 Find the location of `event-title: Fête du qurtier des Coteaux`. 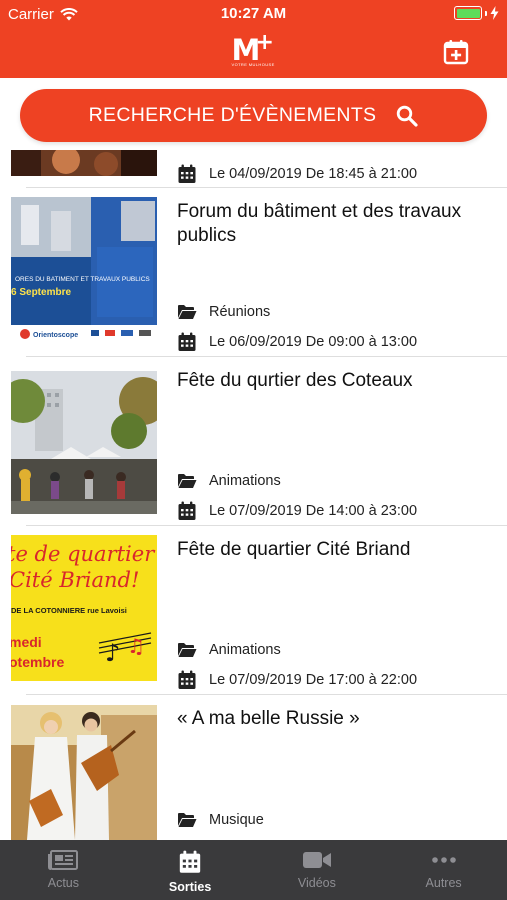

event-title: Fête du qurtier des Coteaux is located at coordinates (295, 380).